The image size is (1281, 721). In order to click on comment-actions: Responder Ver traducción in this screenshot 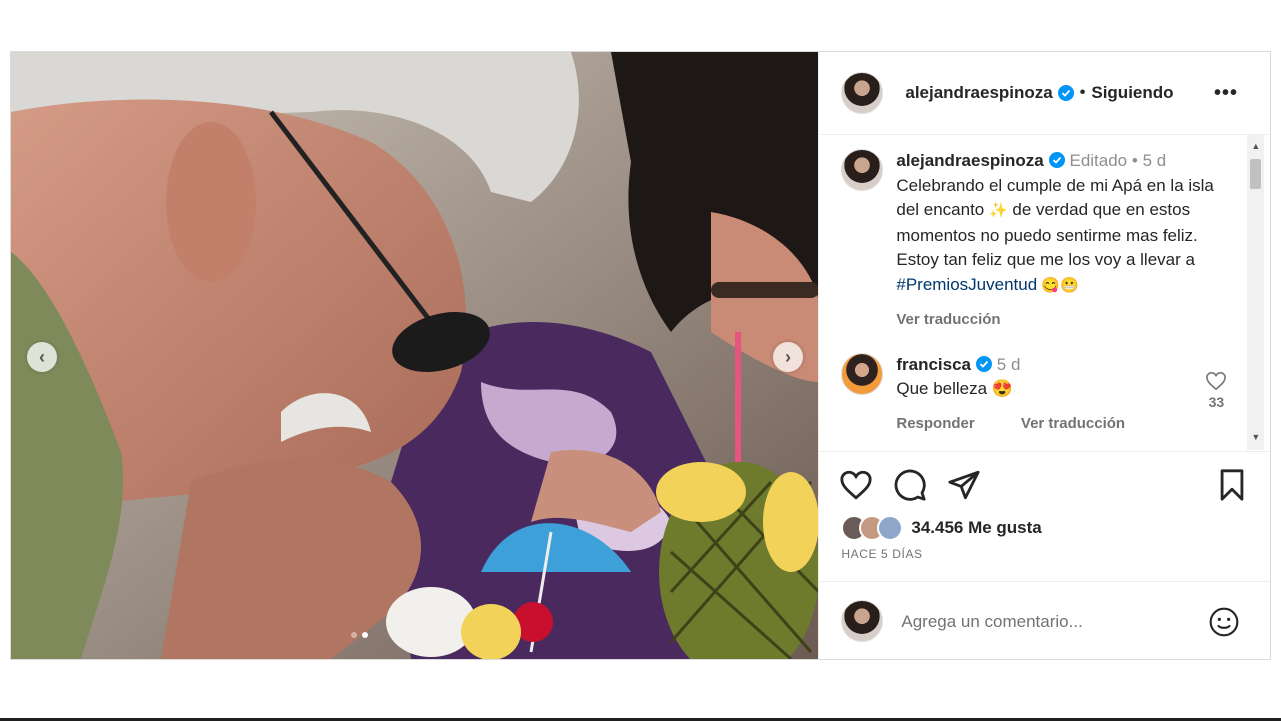, I will do `click(1031, 423)`.